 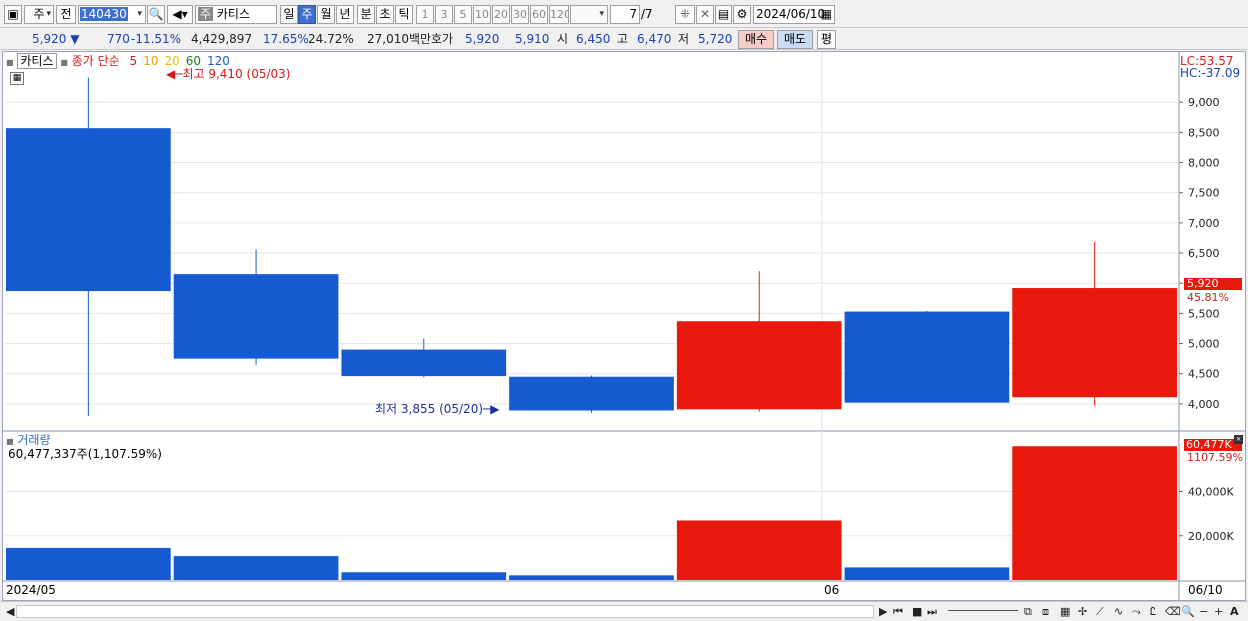 I want to click on period-button: 일, so click(x=289, y=14).